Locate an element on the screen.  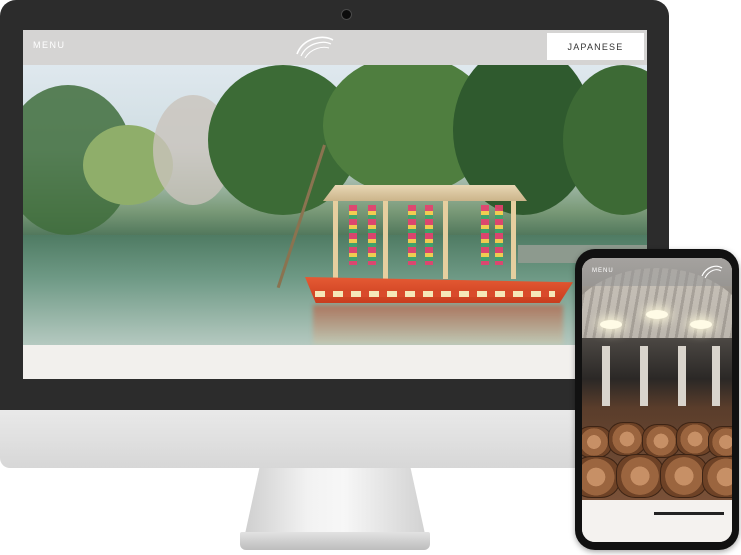
monitor-chin is located at coordinates (334, 439).